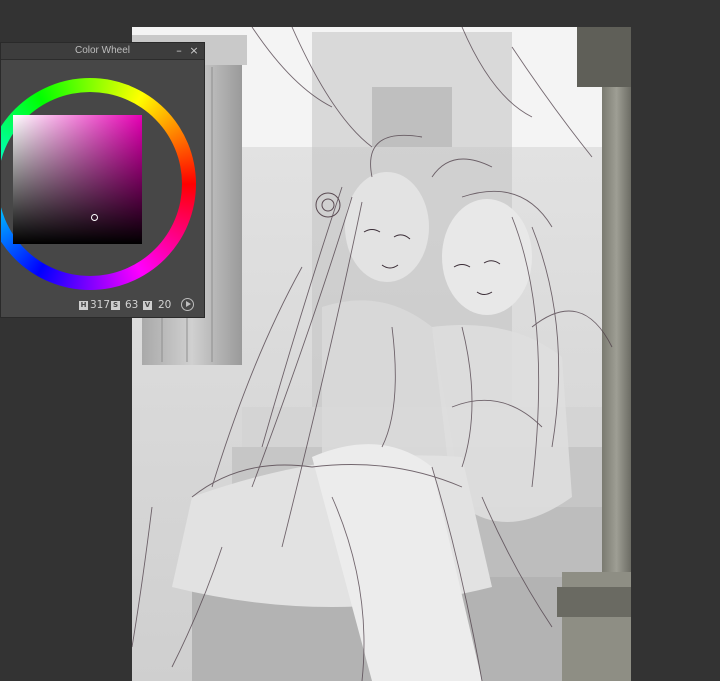 This screenshot has width=720, height=681. Describe the element at coordinates (187, 304) in the screenshot. I see `play-icon` at that location.